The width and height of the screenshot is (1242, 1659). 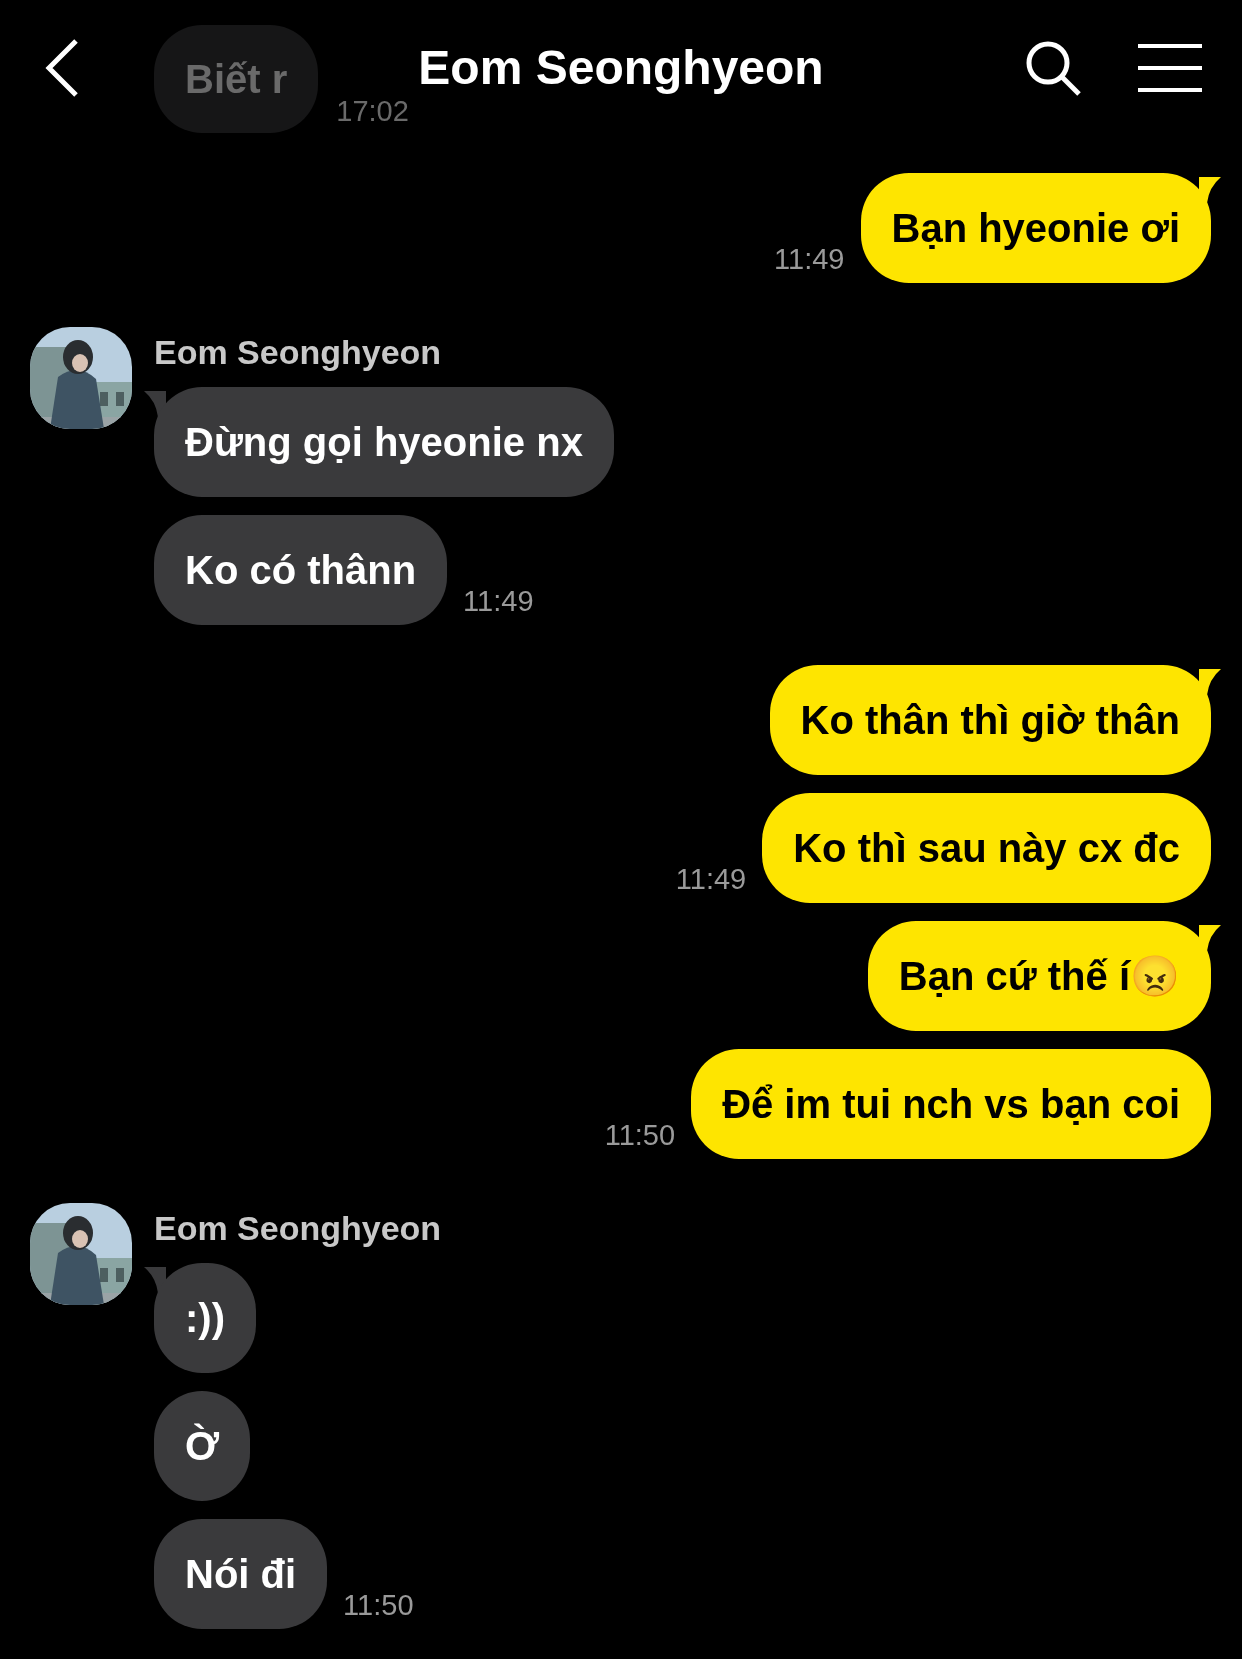 I want to click on message-bubble: Để im tui nch vs bạn coi, so click(x=951, y=1104).